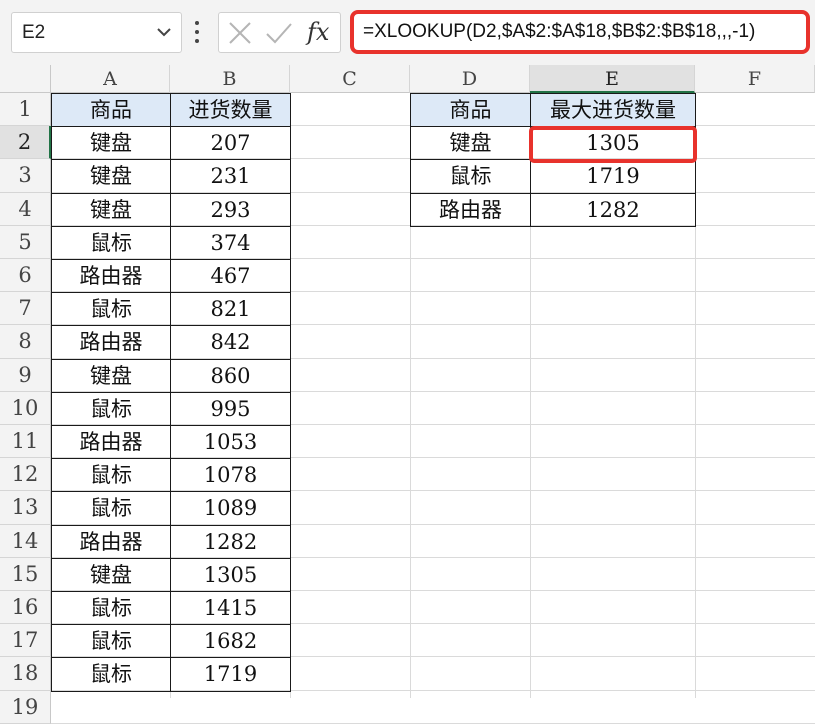 The image size is (815, 724). Describe the element at coordinates (230, 641) in the screenshot. I see `data-cell: 1682` at that location.